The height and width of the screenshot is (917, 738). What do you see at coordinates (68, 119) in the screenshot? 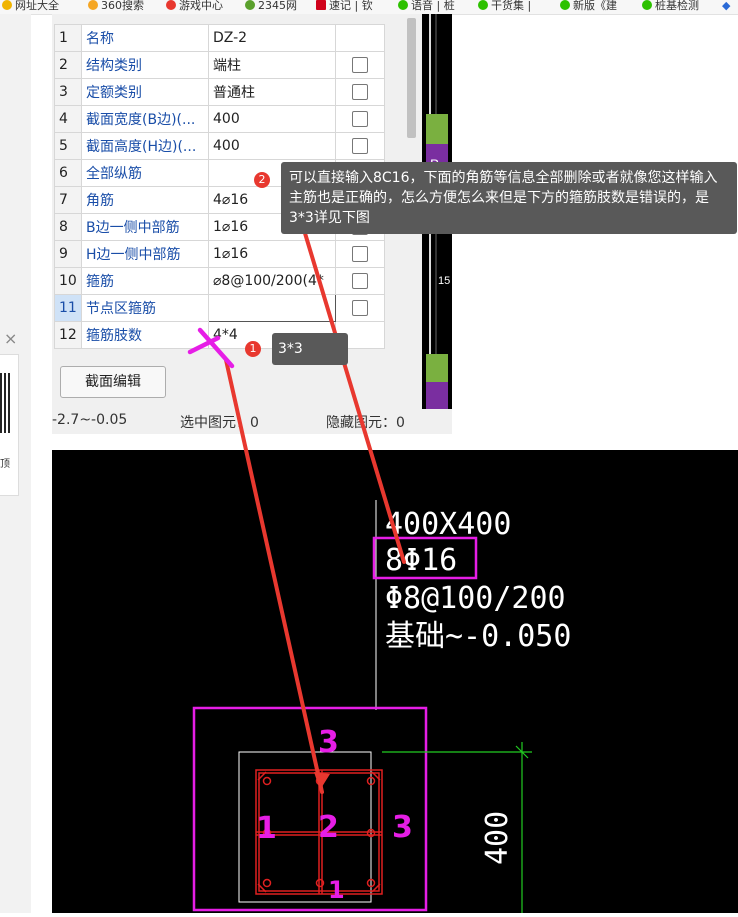
I see `row-number: 4` at bounding box center [68, 119].